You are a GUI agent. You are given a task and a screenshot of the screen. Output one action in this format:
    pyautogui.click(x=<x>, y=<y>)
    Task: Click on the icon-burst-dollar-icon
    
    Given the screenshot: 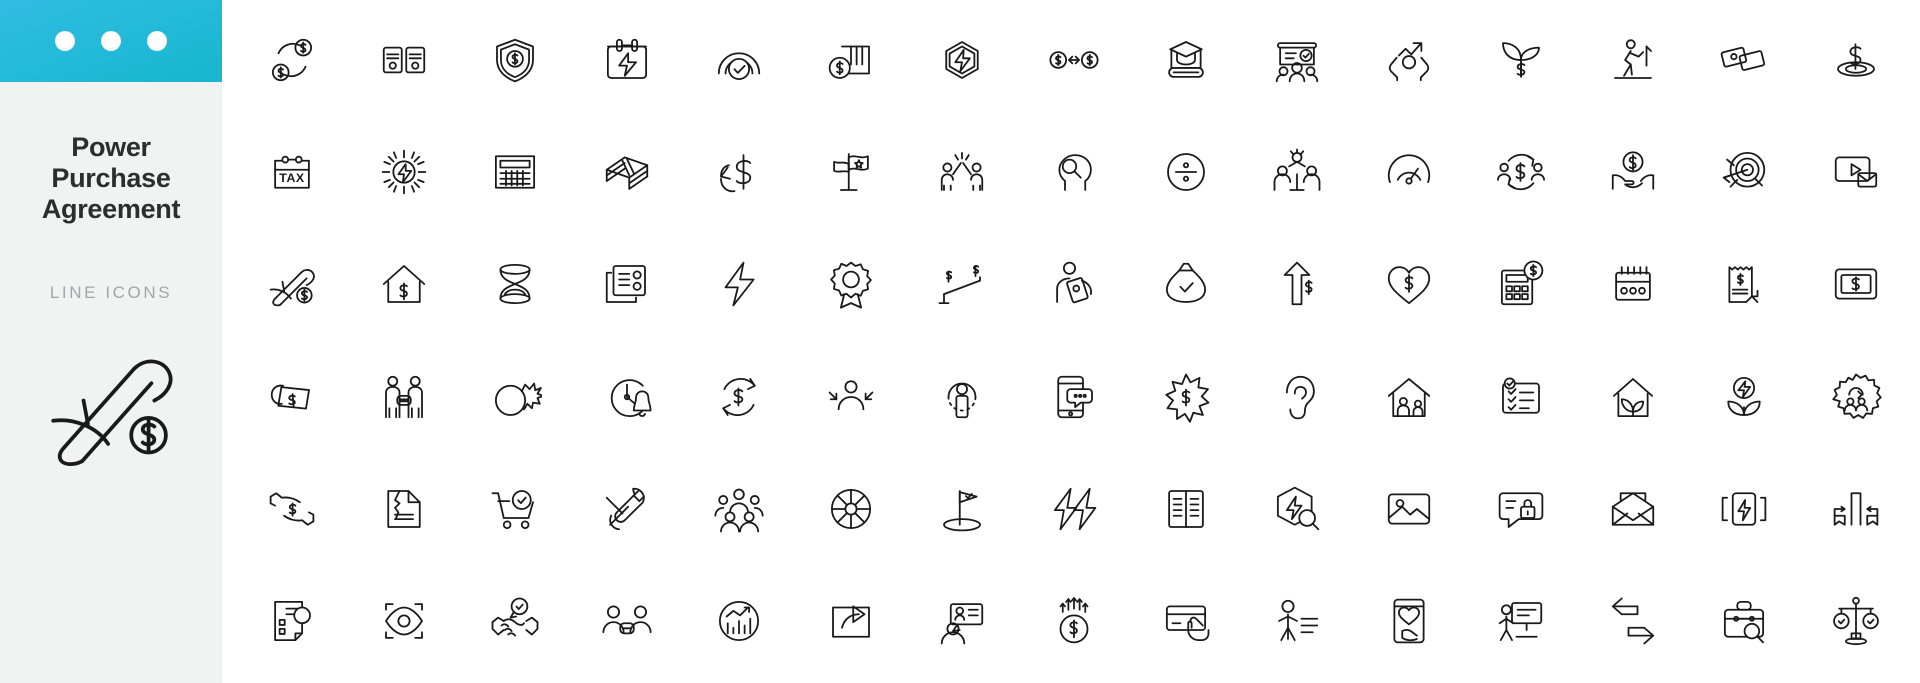 What is the action you would take?
    pyautogui.click(x=1186, y=396)
    